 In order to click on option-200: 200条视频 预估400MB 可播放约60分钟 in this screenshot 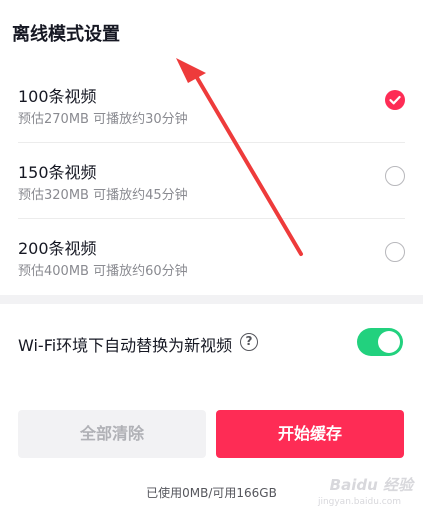, I will do `click(211, 256)`.